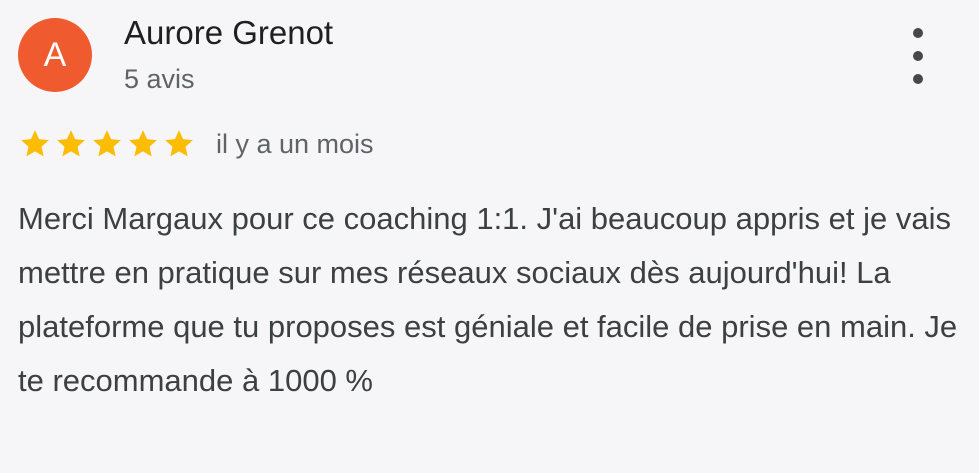  I want to click on rating-row: il y a un mois, so click(196, 144).